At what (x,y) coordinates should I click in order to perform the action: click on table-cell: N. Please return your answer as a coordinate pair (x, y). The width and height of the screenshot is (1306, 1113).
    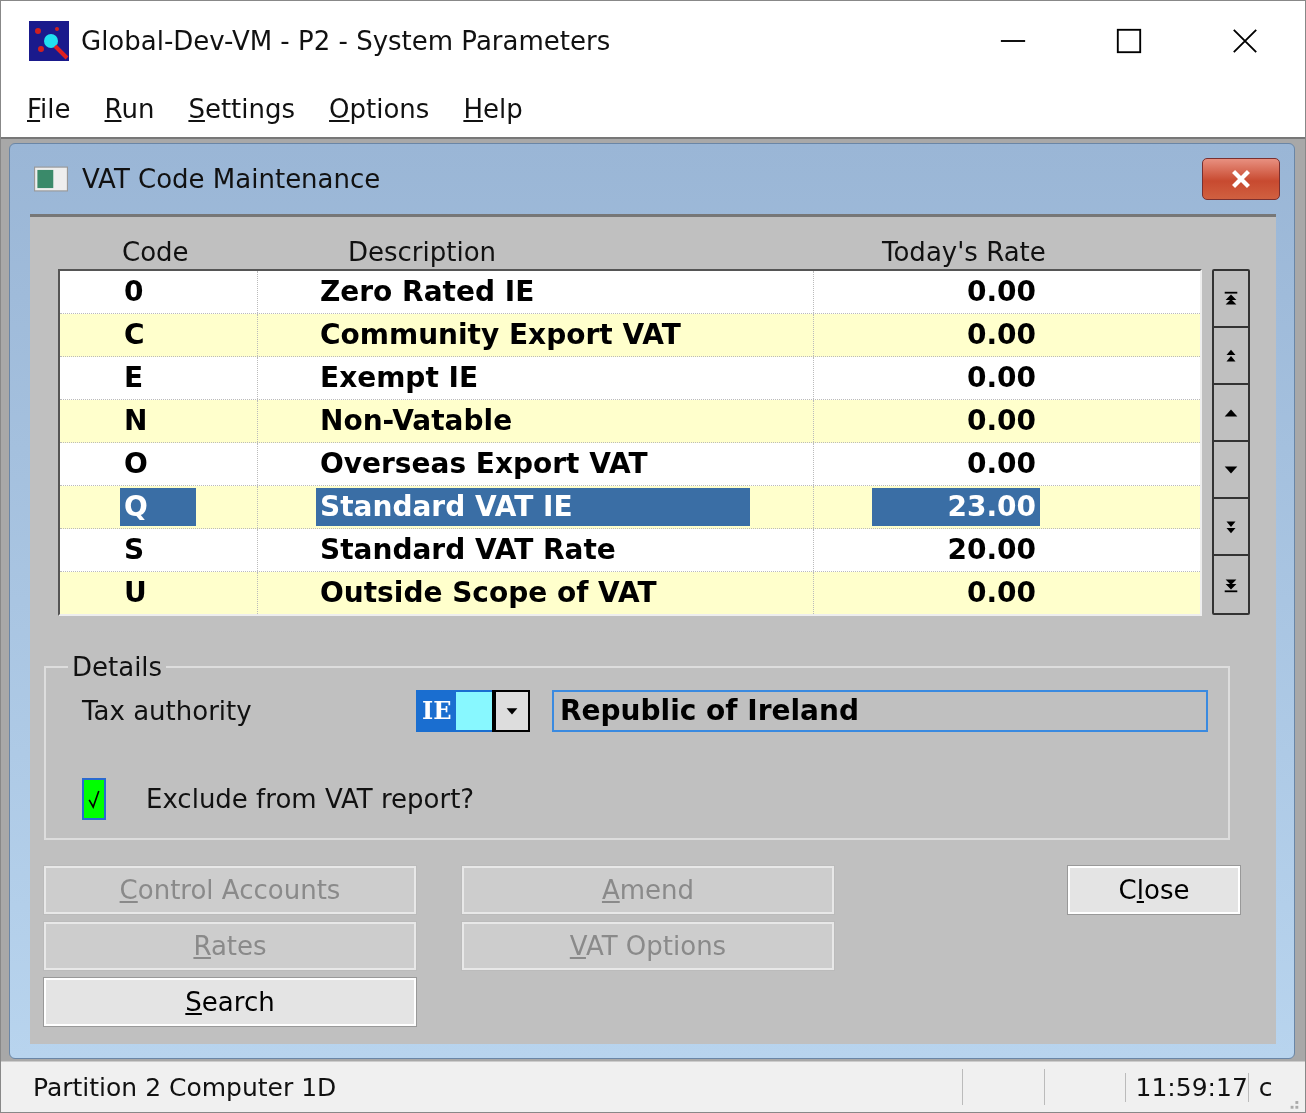
    Looking at the image, I should click on (136, 421).